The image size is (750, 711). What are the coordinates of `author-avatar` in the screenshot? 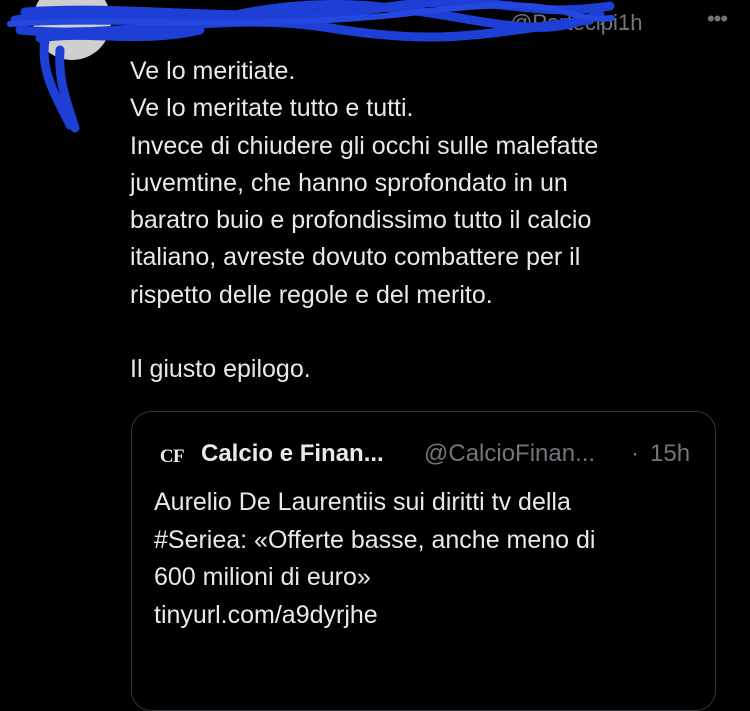 It's located at (72, 30).